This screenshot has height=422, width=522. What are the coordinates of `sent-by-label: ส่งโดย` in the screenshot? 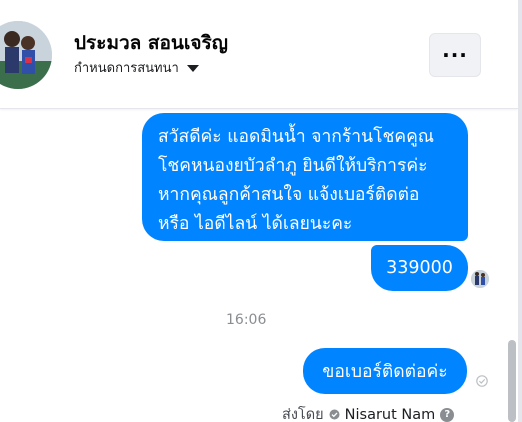 It's located at (303, 414).